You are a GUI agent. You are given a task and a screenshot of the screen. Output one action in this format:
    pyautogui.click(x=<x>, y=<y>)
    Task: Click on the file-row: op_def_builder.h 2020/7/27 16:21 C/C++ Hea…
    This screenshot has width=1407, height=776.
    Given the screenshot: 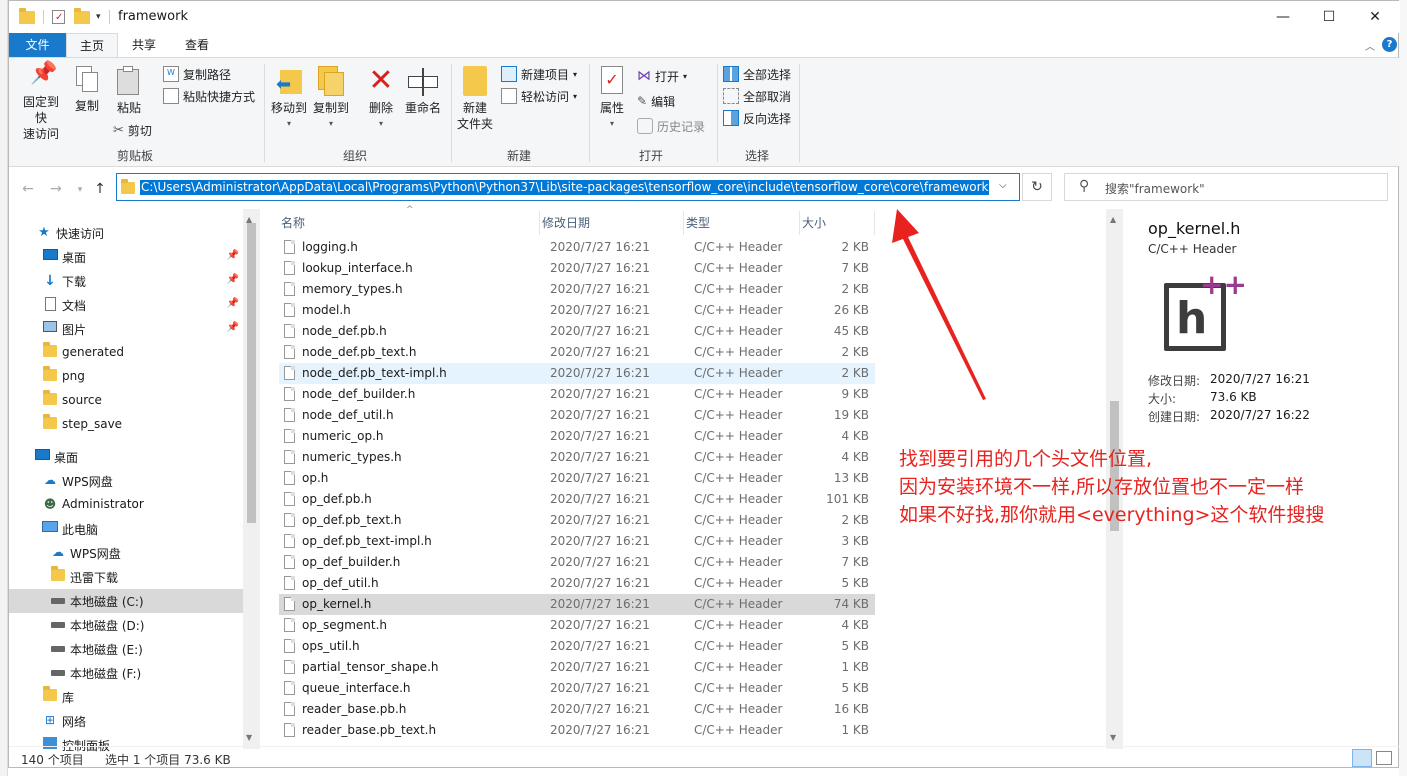 What is the action you would take?
    pyautogui.click(x=577, y=562)
    